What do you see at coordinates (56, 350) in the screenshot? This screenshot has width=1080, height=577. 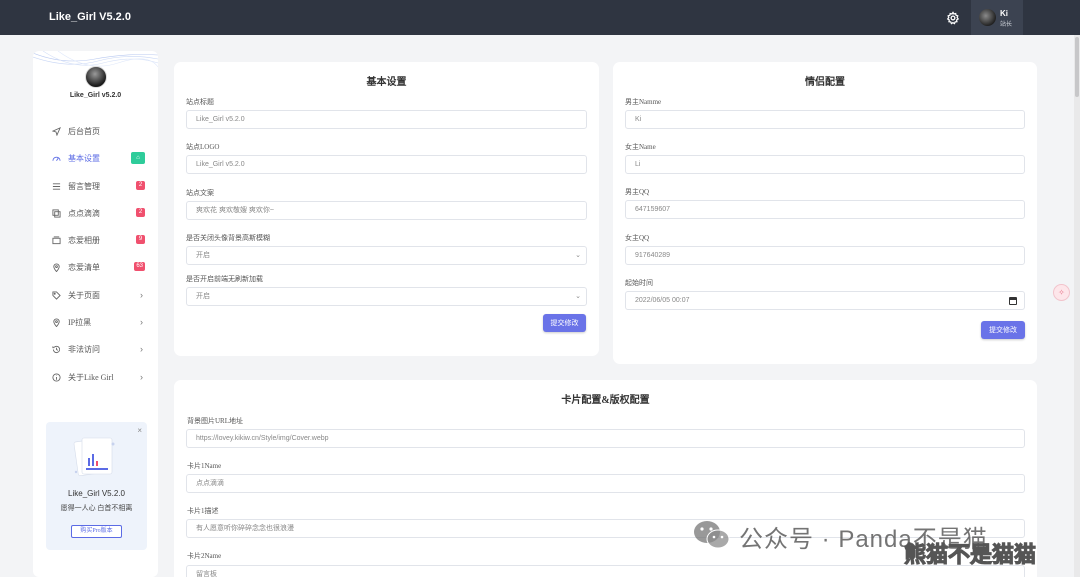 I see `history-icon` at bounding box center [56, 350].